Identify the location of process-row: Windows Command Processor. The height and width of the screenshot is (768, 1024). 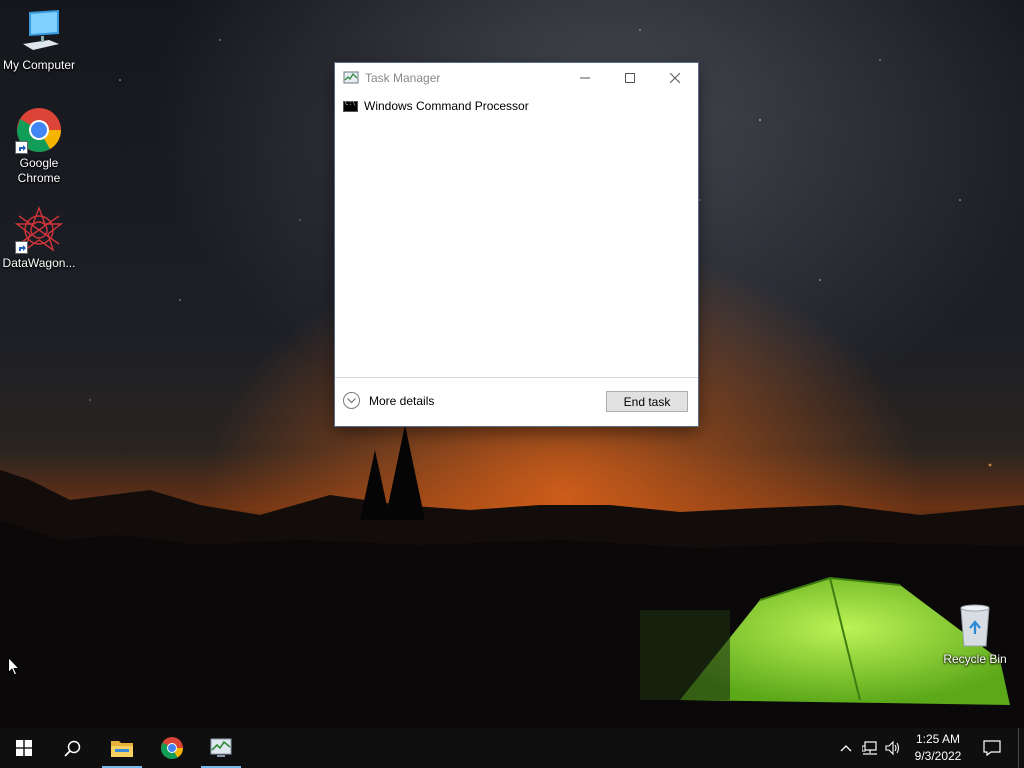
(516, 106).